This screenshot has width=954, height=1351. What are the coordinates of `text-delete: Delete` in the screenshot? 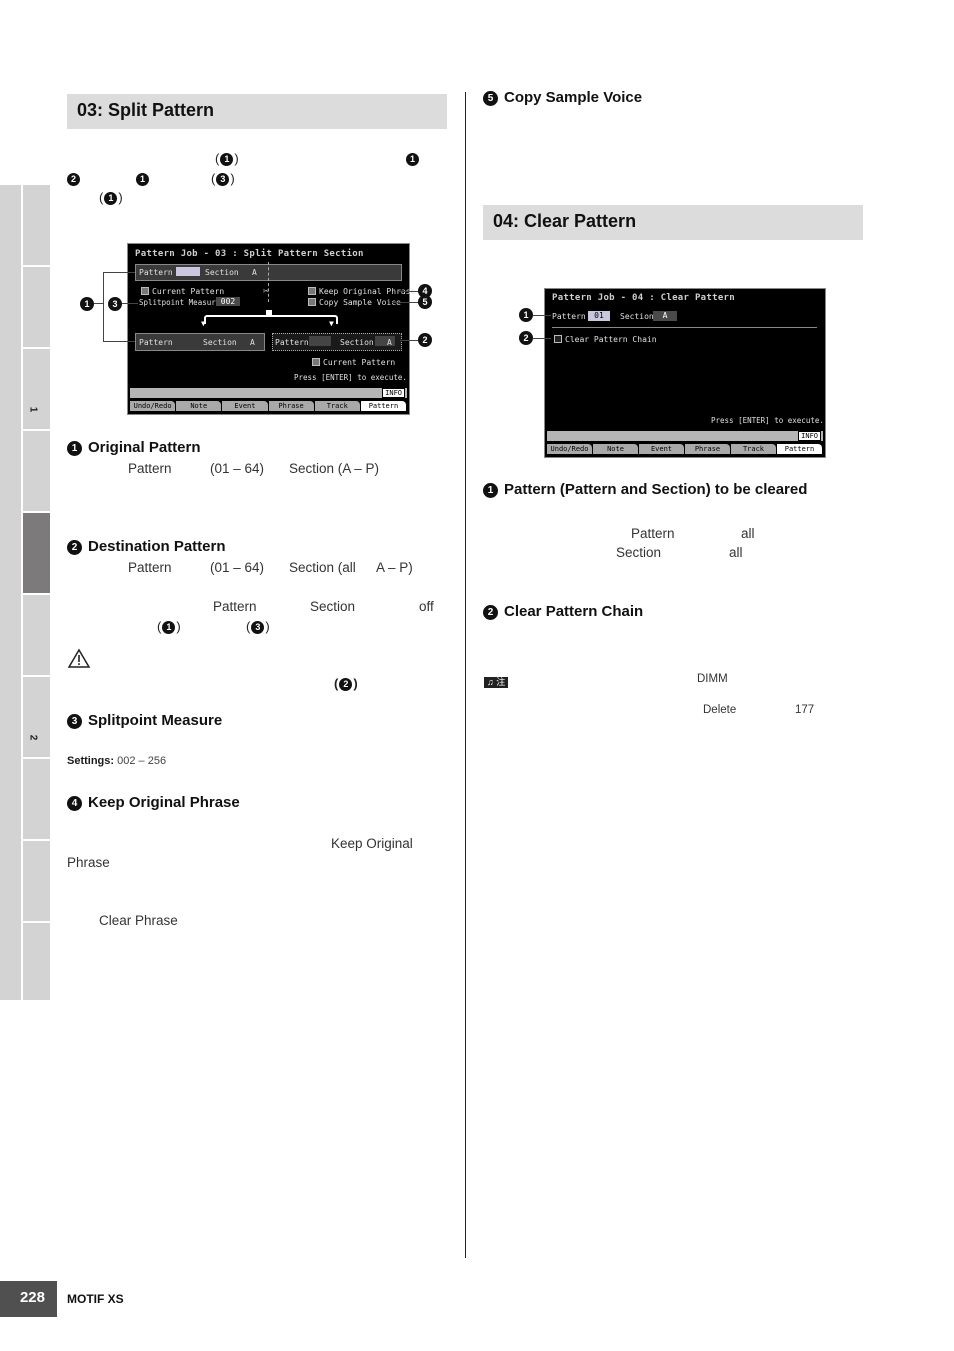 It's located at (720, 710).